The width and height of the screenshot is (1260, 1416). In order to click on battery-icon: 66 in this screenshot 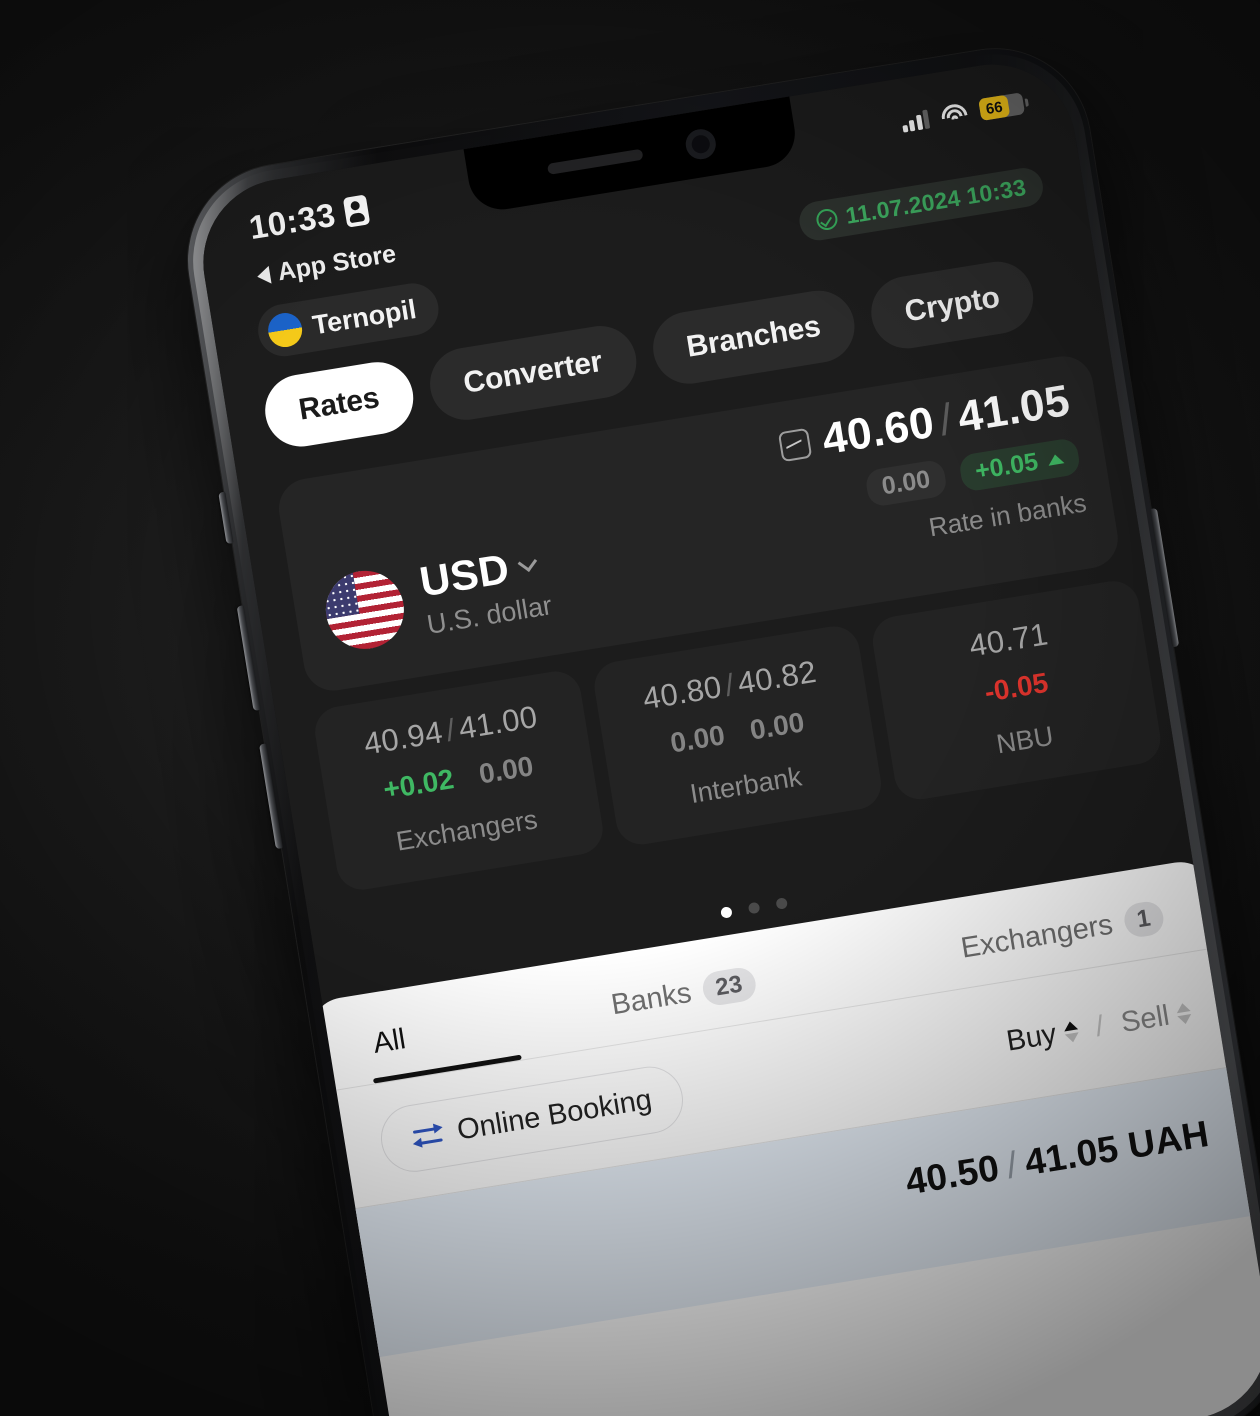, I will do `click(1002, 106)`.